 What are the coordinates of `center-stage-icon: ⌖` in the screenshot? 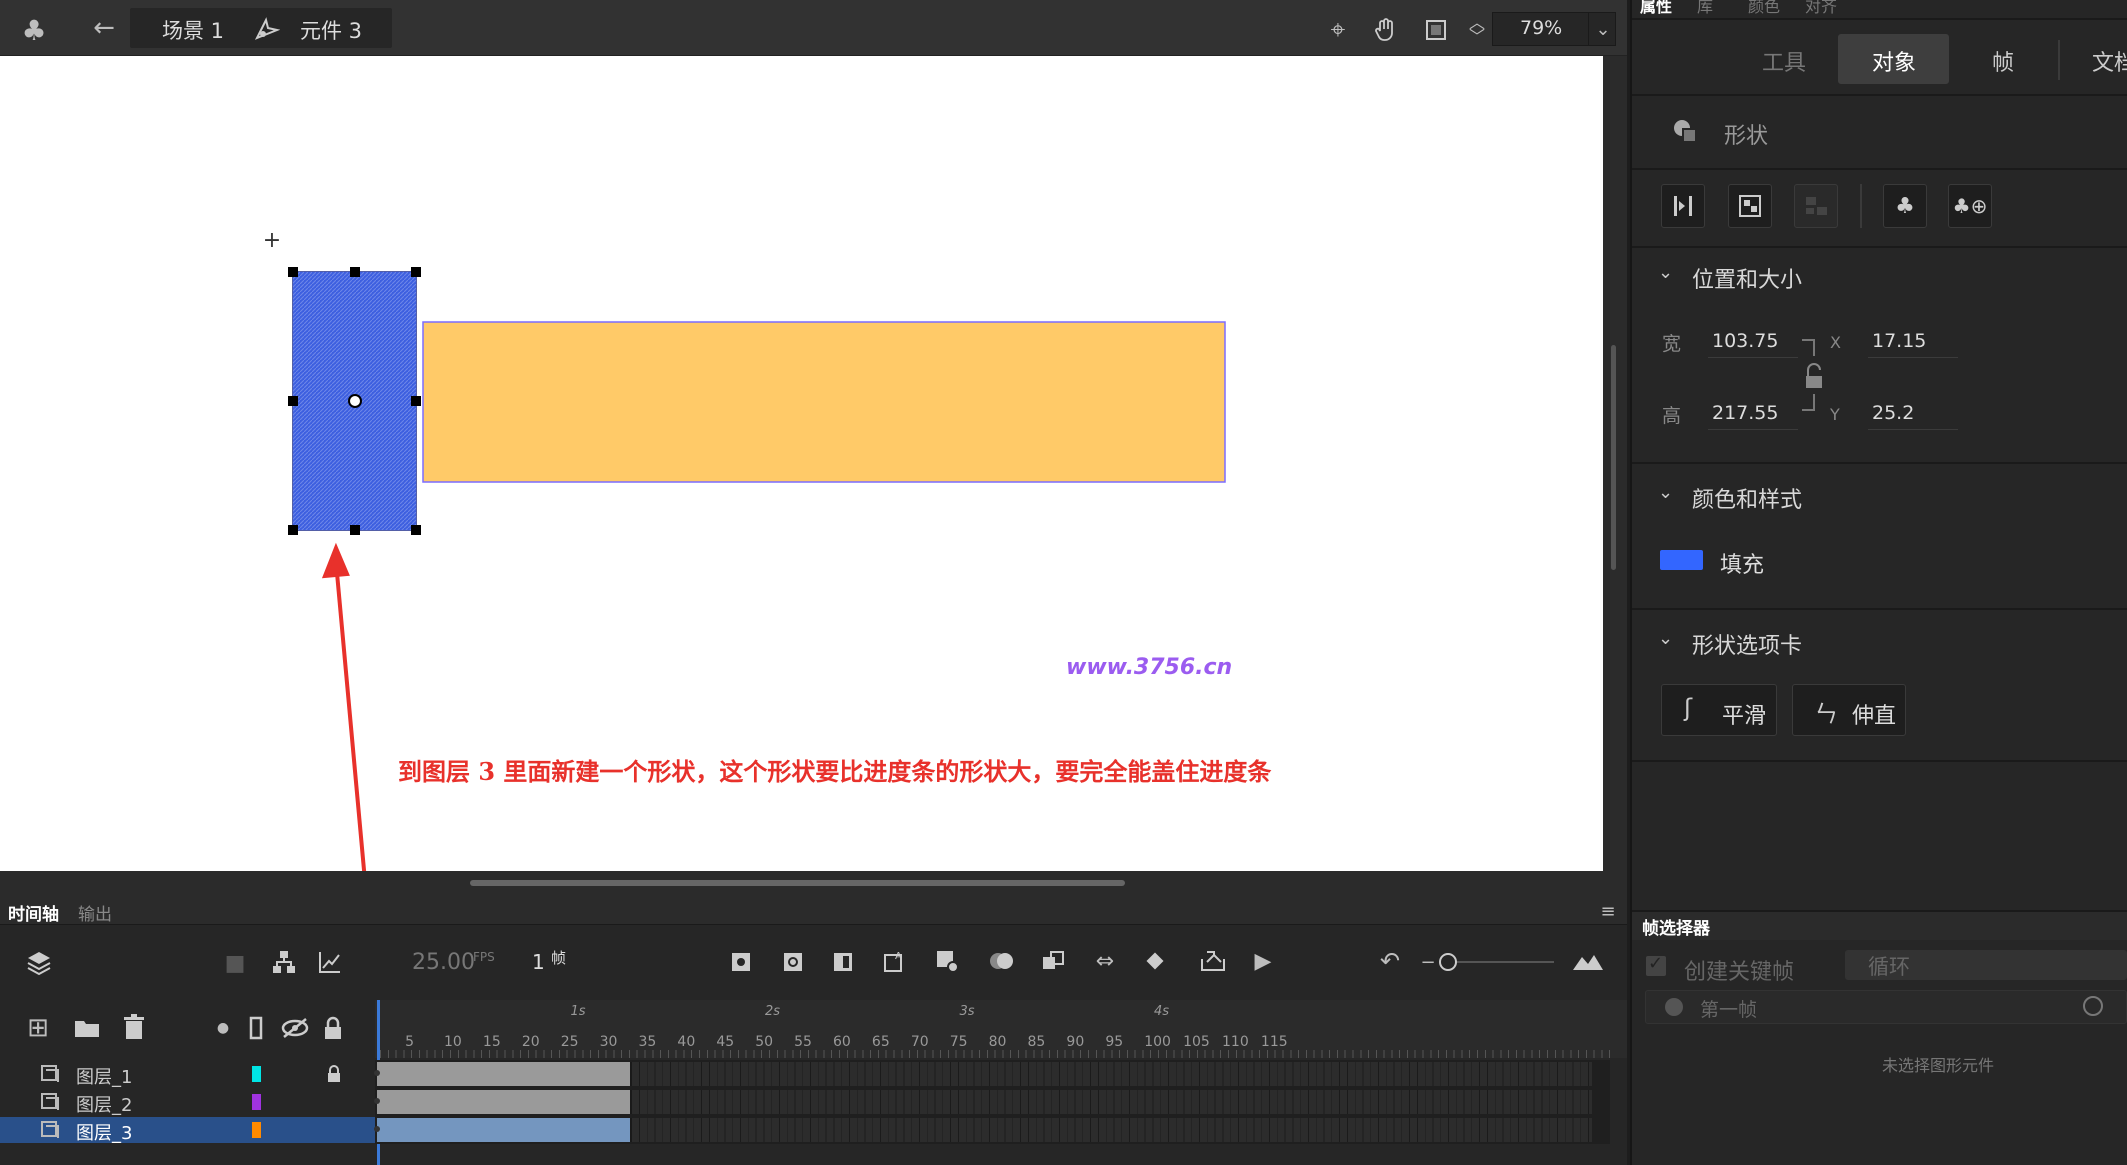 It's located at (1338, 30).